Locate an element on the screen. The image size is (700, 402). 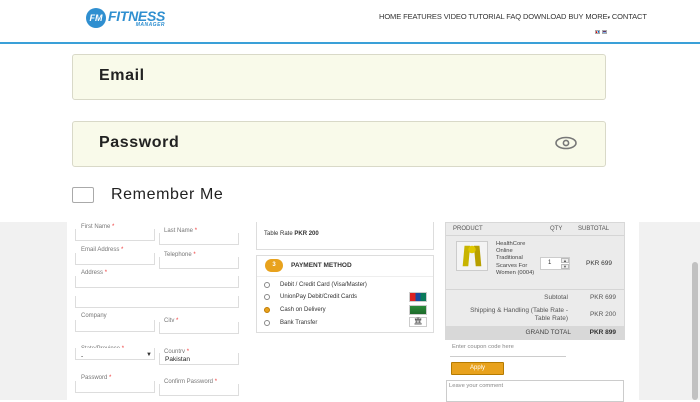
qty-column-header: QTY is located at coordinates (556, 229).